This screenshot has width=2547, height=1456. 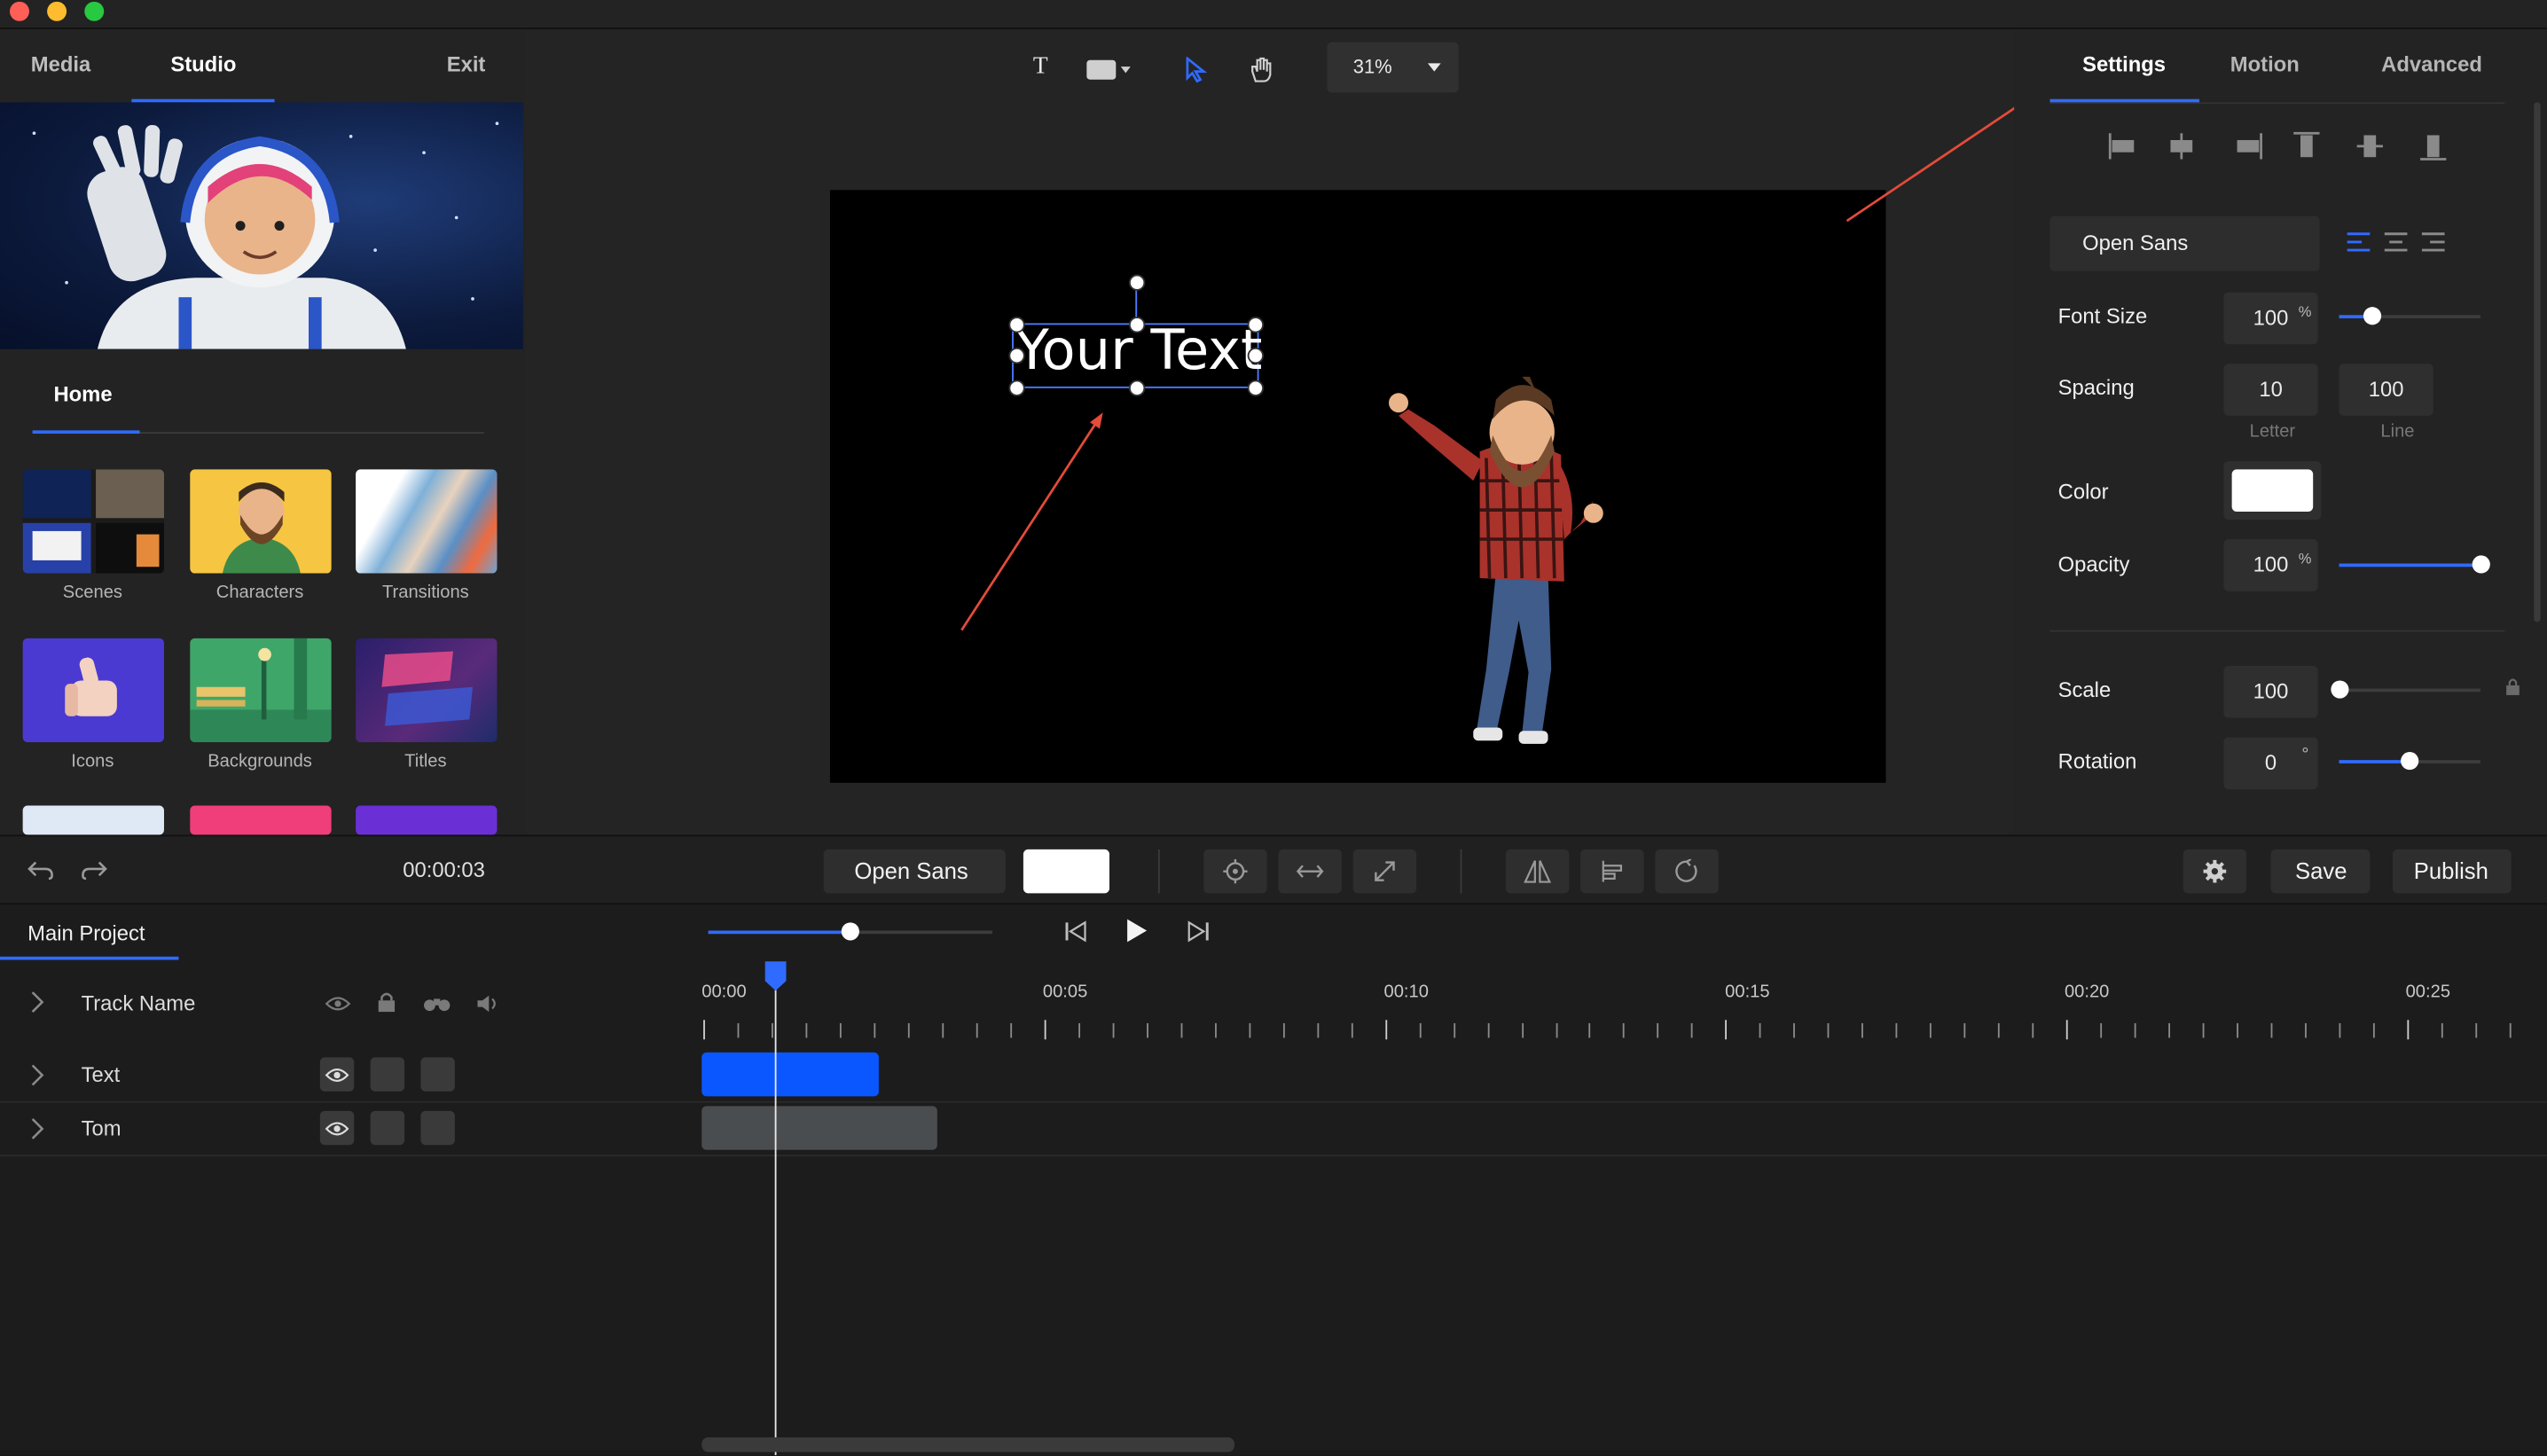 What do you see at coordinates (1125, 70) in the screenshot?
I see `chevron-down-icon` at bounding box center [1125, 70].